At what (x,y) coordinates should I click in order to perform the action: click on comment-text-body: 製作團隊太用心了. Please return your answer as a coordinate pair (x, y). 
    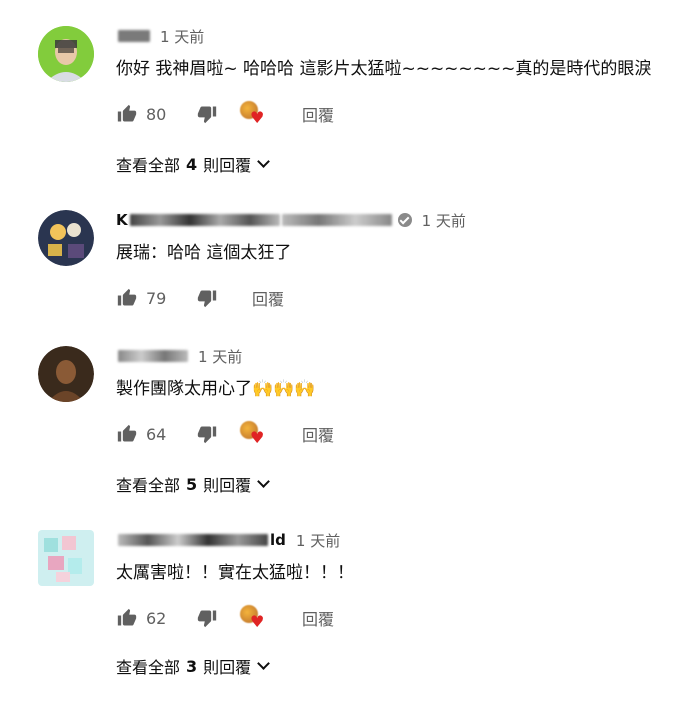
    Looking at the image, I should click on (184, 389).